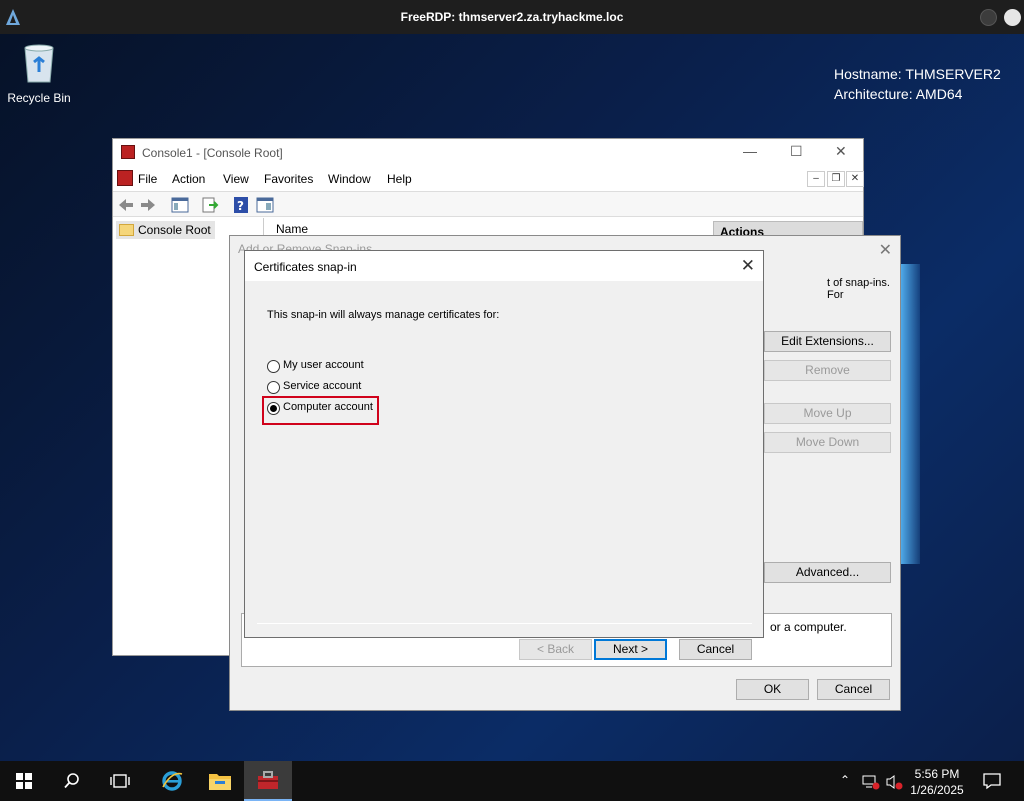 This screenshot has height=801, width=1024. What do you see at coordinates (855, 179) in the screenshot?
I see `mdi-close-icon: ✕` at bounding box center [855, 179].